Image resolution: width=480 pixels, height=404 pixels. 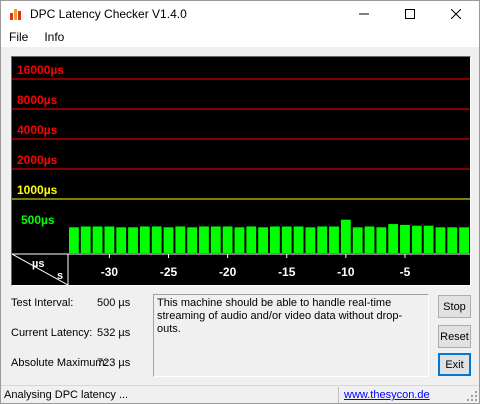 I want to click on maximize-icon, so click(x=410, y=14).